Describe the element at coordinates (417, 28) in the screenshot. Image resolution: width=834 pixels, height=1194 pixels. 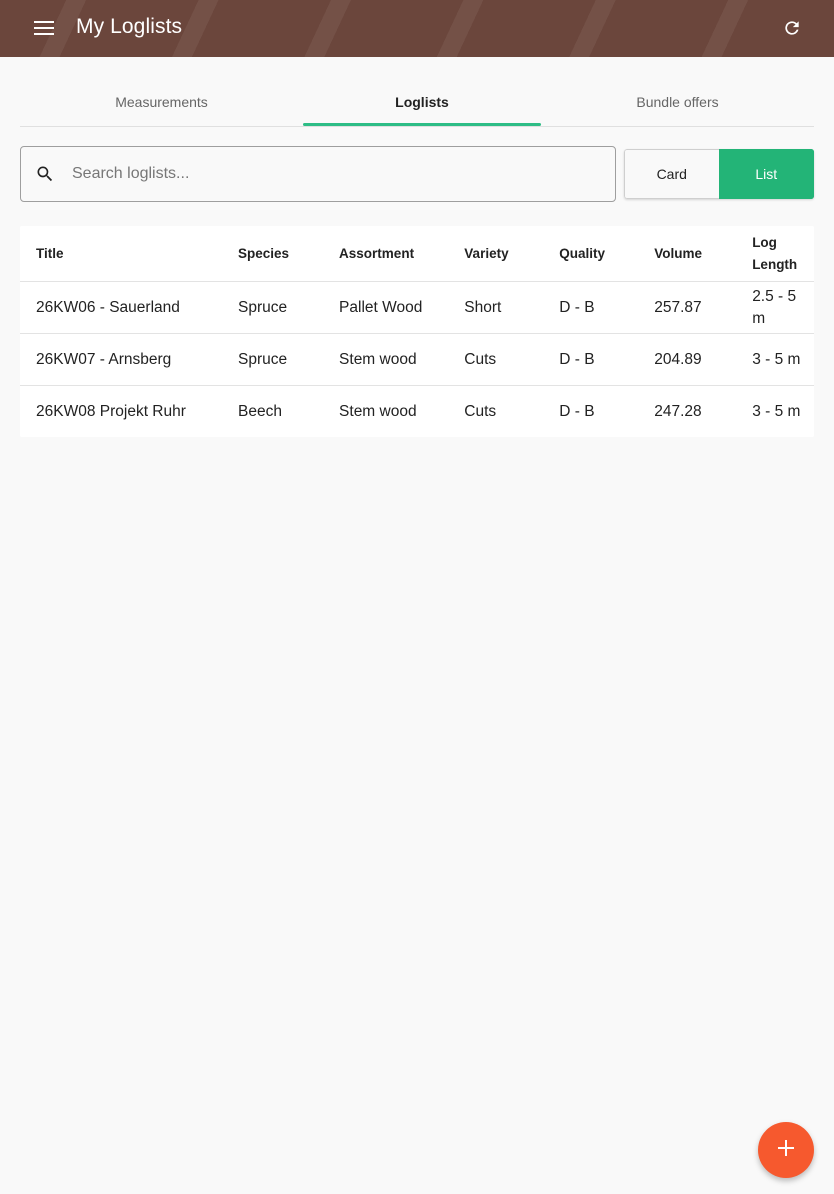
I see `app-bar: My Loglists` at that location.